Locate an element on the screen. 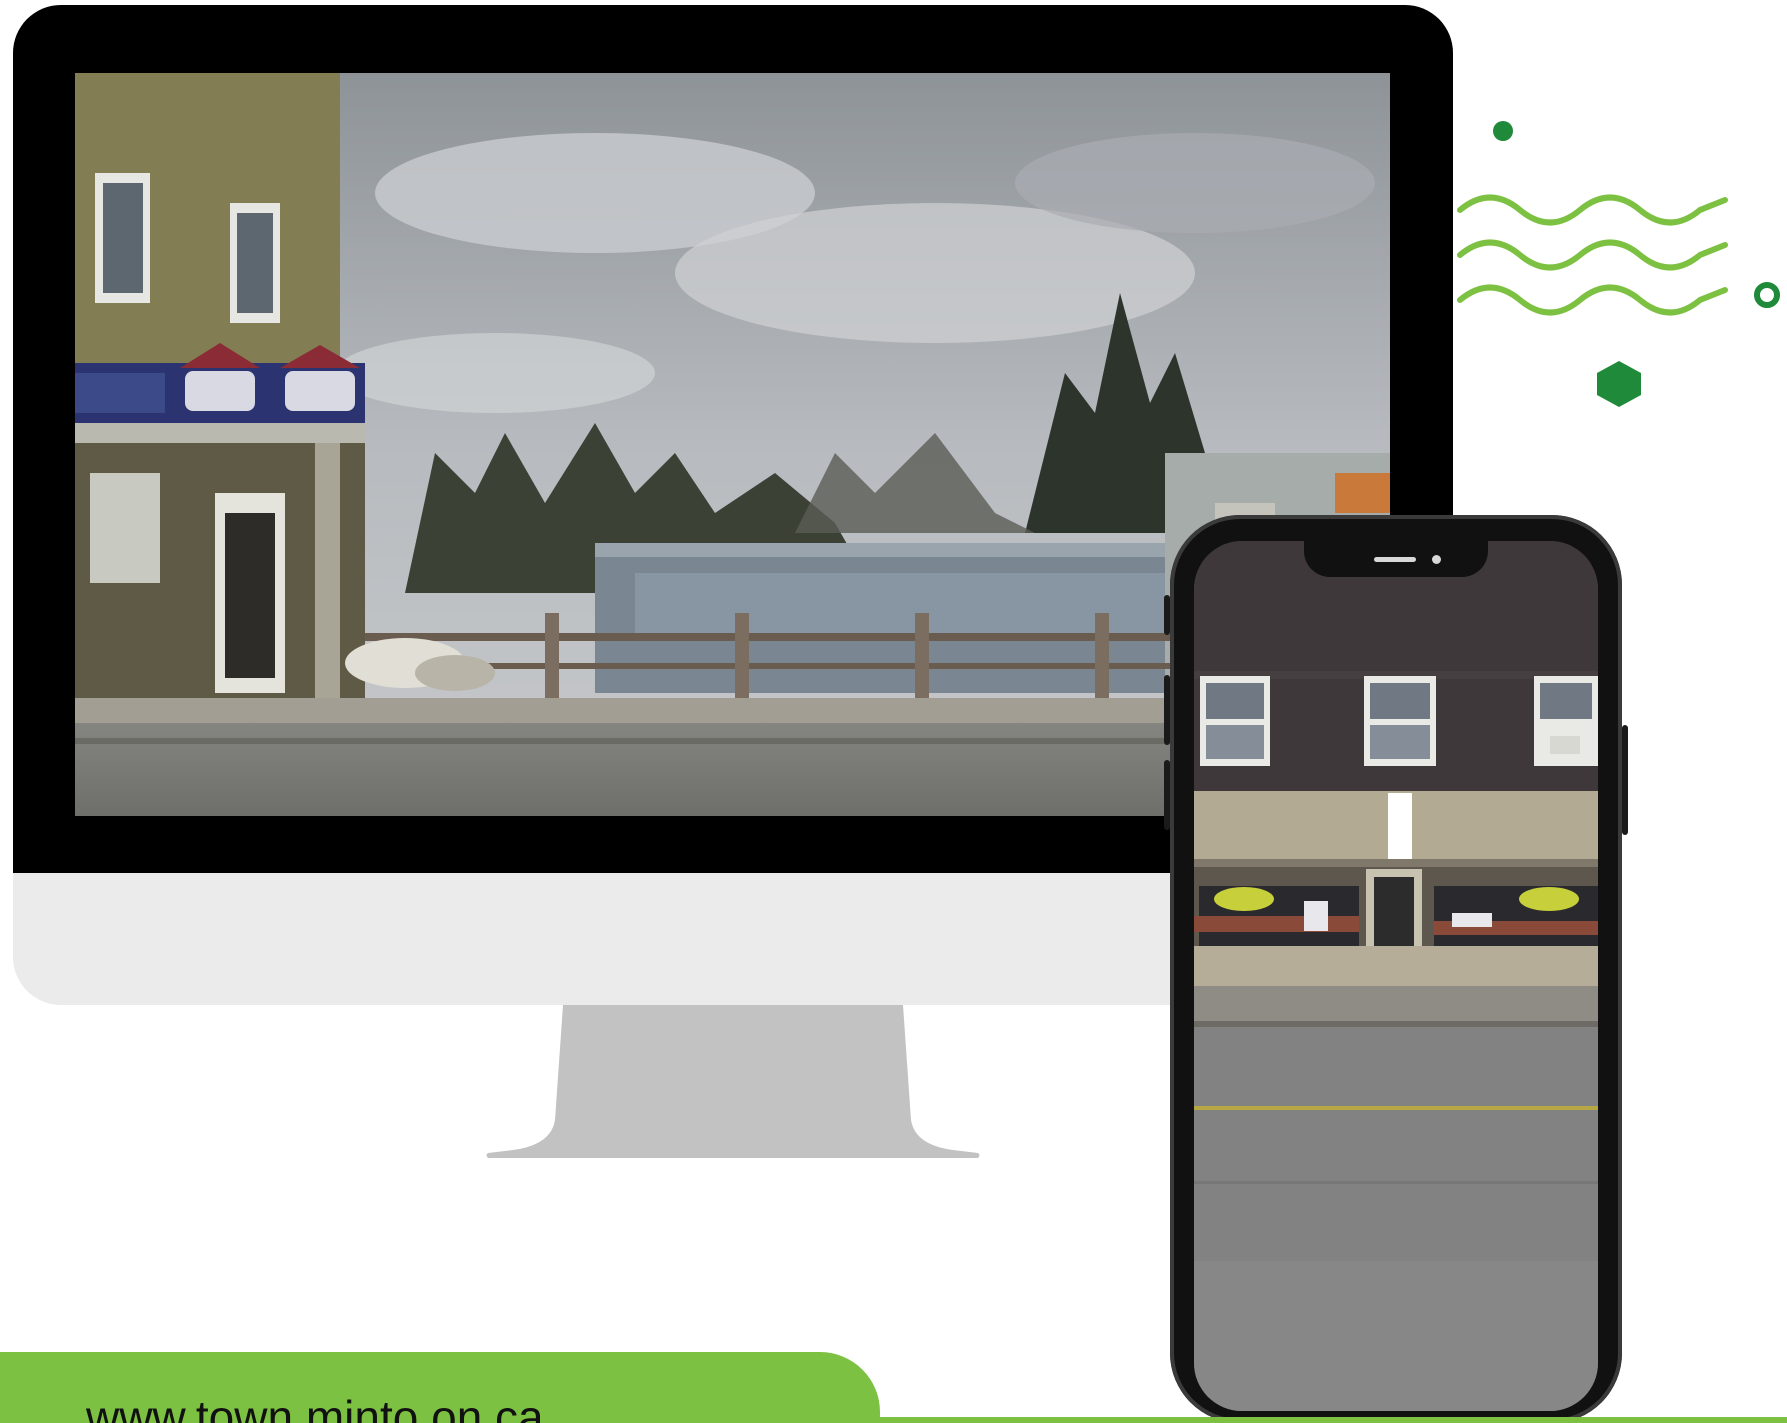 This screenshot has width=1787, height=1423. phone-mute-switch is located at coordinates (1167, 615).